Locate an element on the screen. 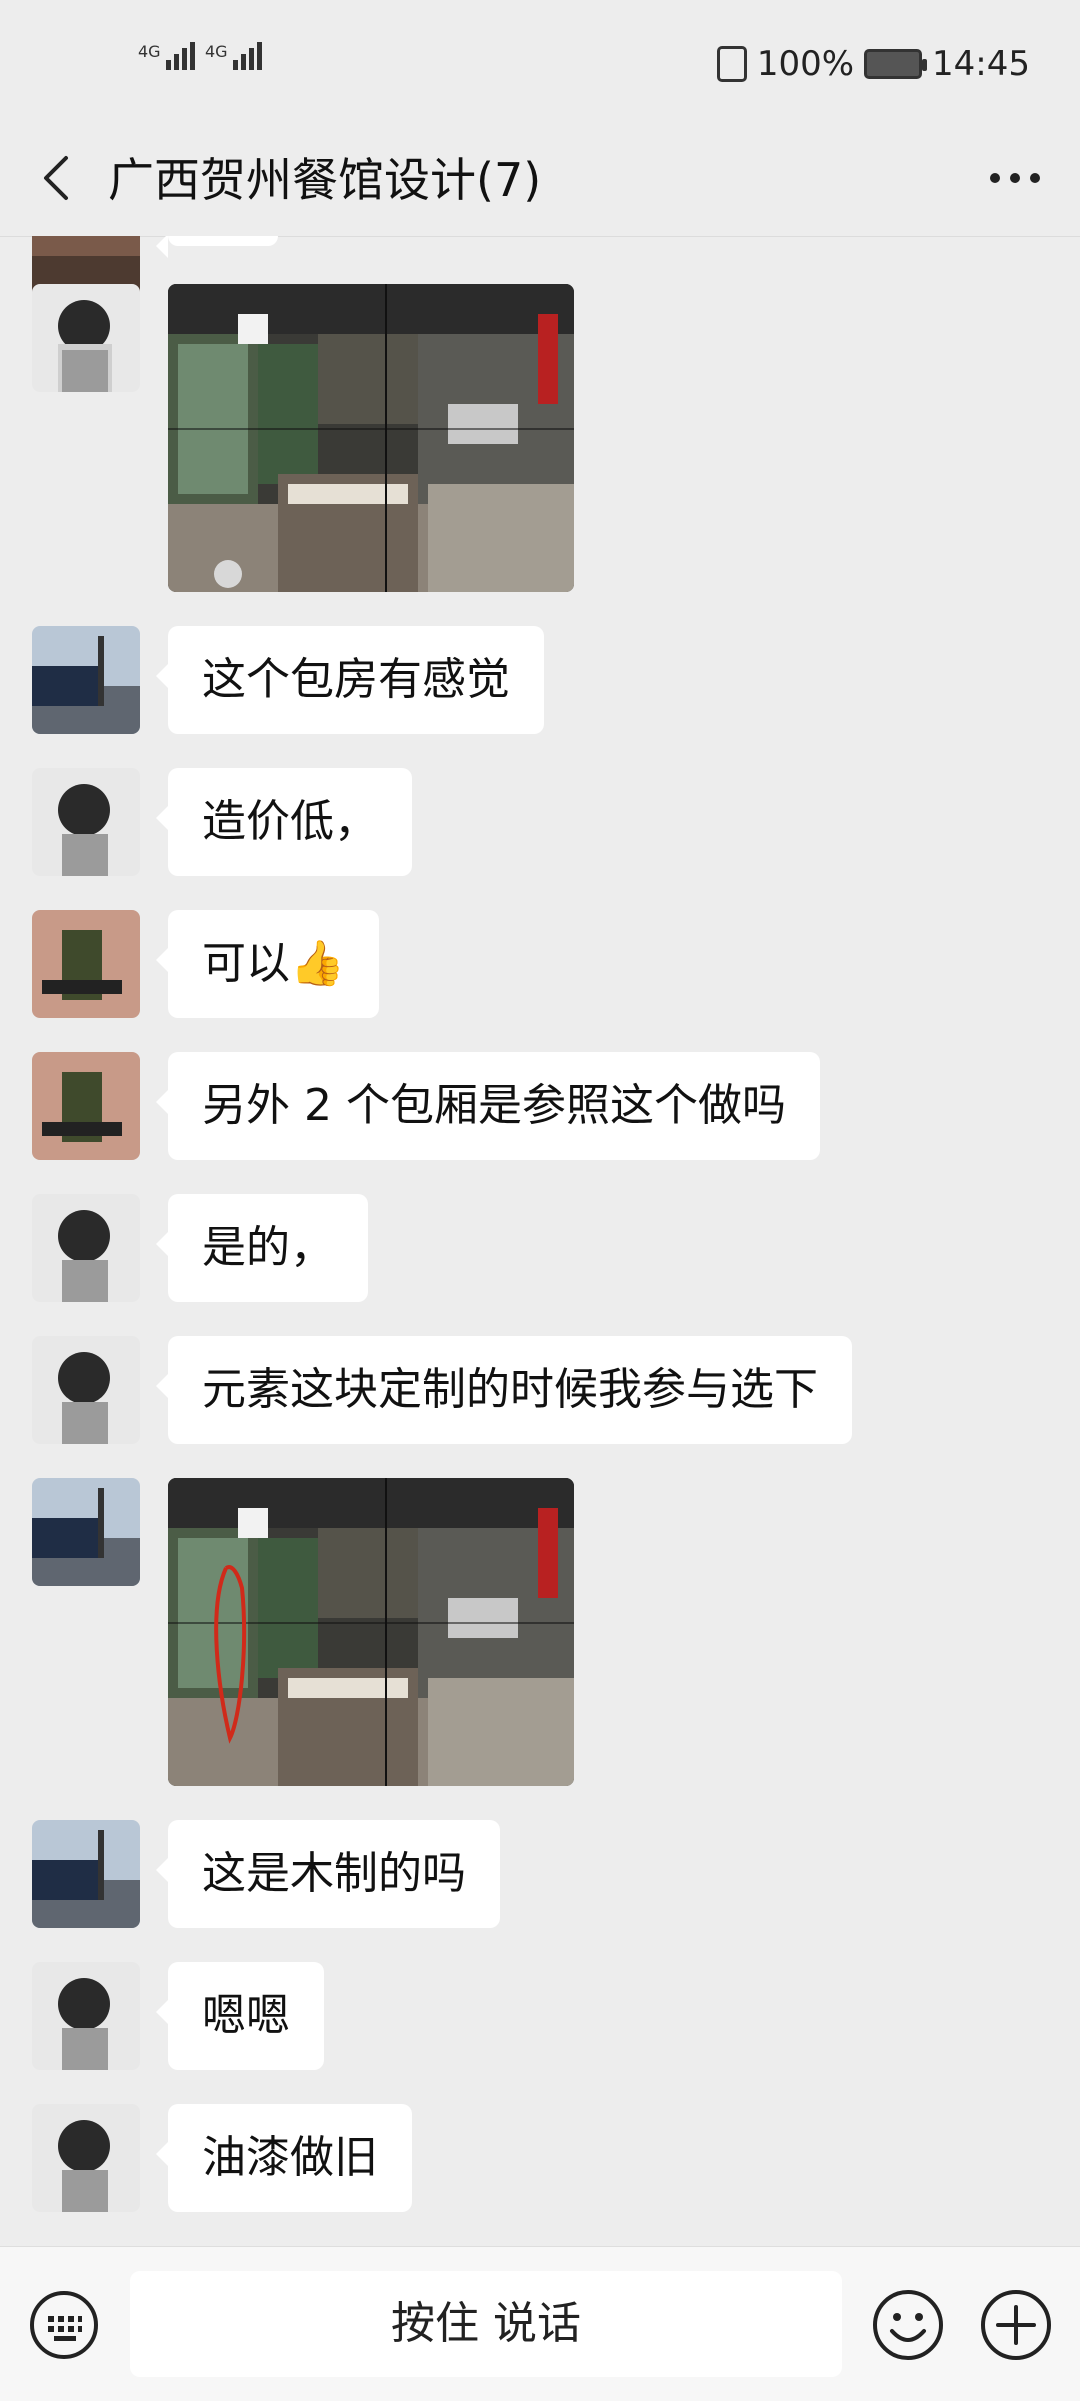 The height and width of the screenshot is (2401, 1080). hold-to-talk-button: 按住 说话 is located at coordinates (486, 2324).